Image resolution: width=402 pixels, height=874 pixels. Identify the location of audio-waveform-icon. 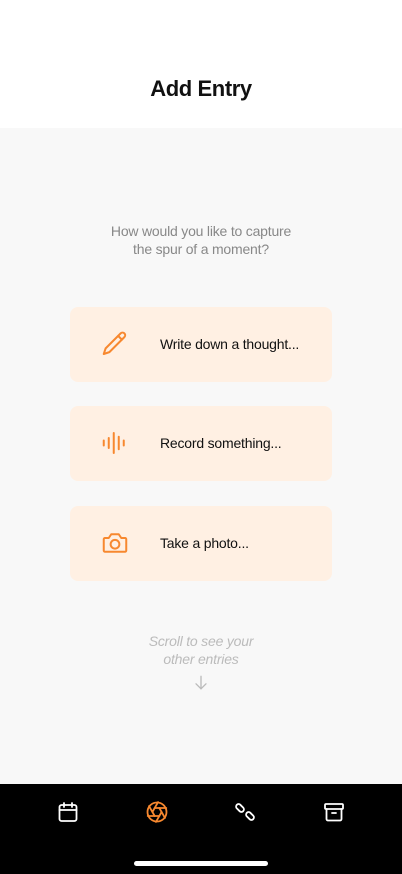
(115, 443).